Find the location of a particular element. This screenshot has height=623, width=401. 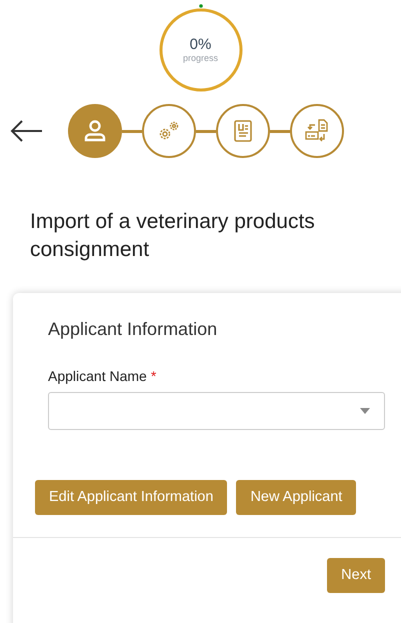

document-icon is located at coordinates (243, 131).